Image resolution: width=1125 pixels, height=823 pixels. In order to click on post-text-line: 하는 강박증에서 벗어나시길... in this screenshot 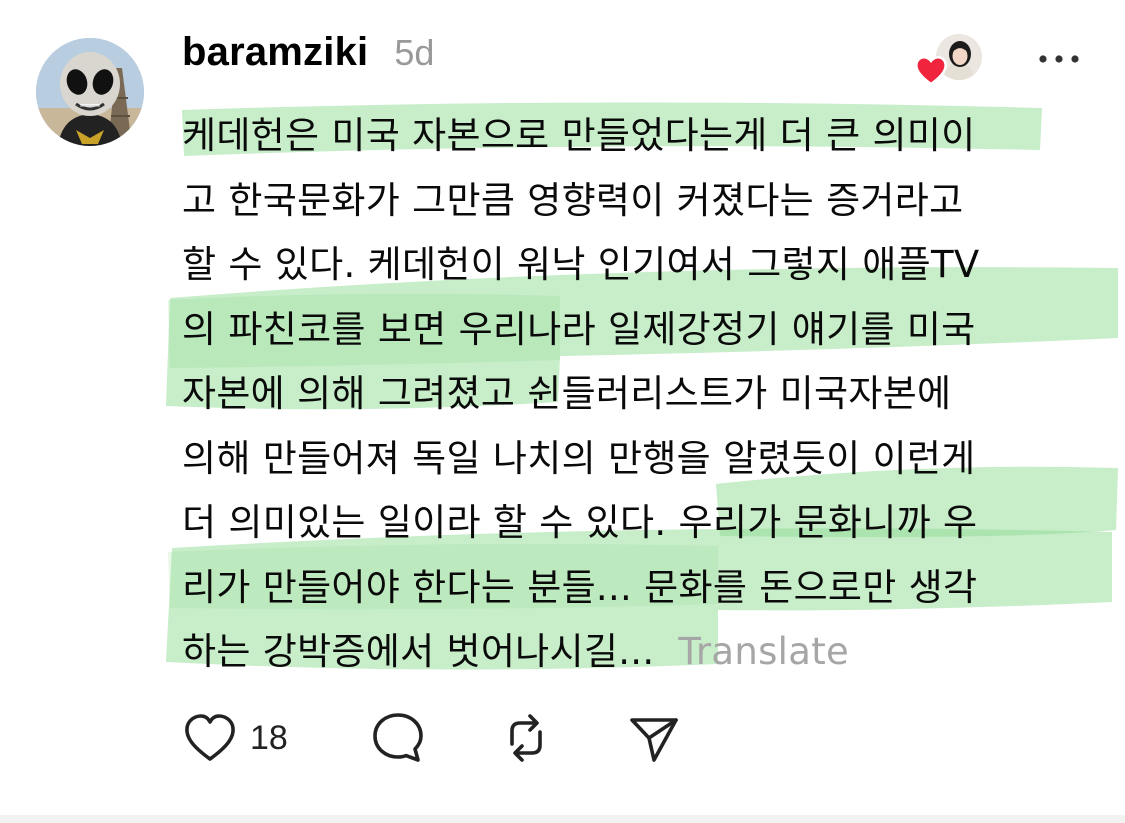, I will do `click(418, 651)`.